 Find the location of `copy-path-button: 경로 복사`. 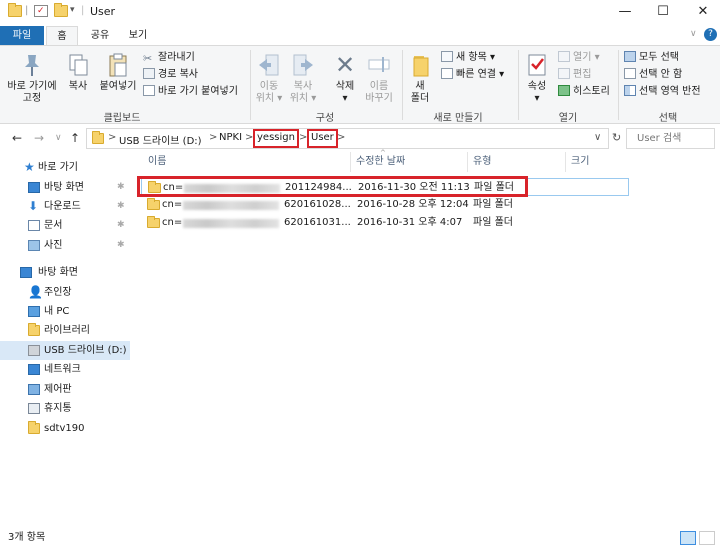

copy-path-button: 경로 복사 is located at coordinates (170, 75).